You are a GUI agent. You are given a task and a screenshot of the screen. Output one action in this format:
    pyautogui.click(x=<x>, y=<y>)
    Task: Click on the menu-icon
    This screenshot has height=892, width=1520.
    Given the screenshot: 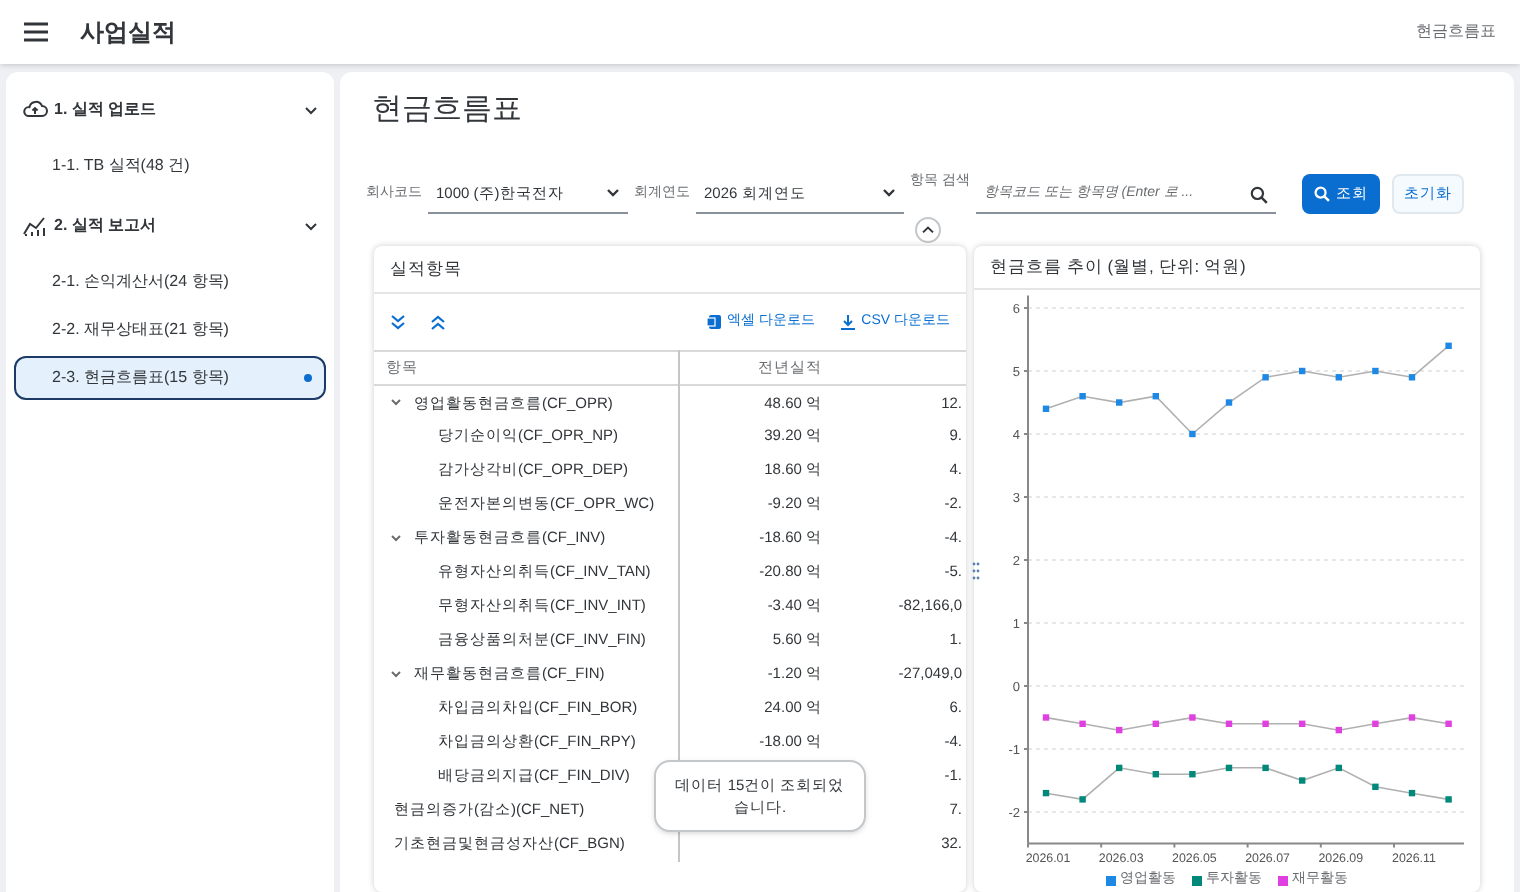 What is the action you would take?
    pyautogui.click(x=36, y=32)
    